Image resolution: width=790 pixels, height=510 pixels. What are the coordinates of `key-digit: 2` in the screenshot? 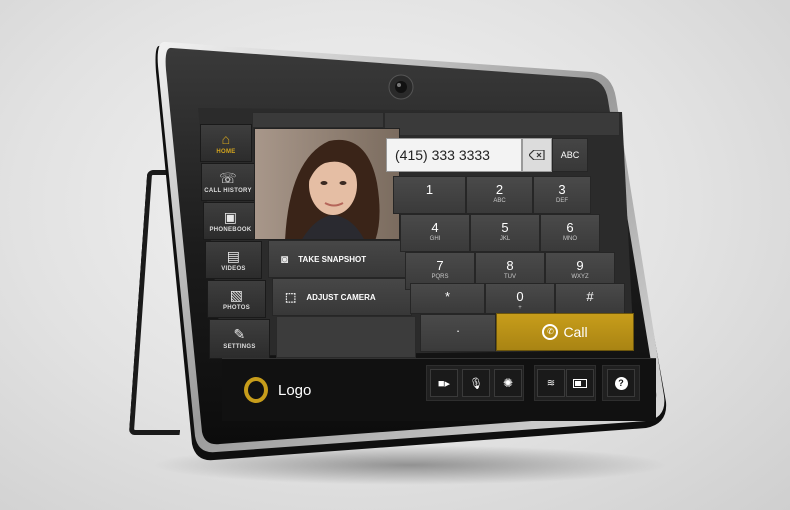 It's located at (499, 189).